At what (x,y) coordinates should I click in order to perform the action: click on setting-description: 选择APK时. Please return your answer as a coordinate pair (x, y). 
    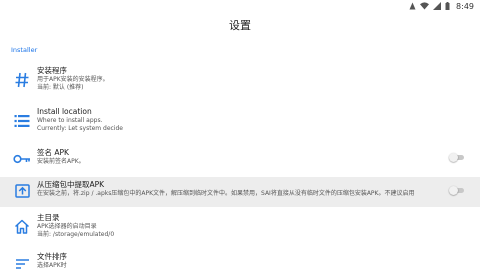
    Looking at the image, I should click on (52, 265).